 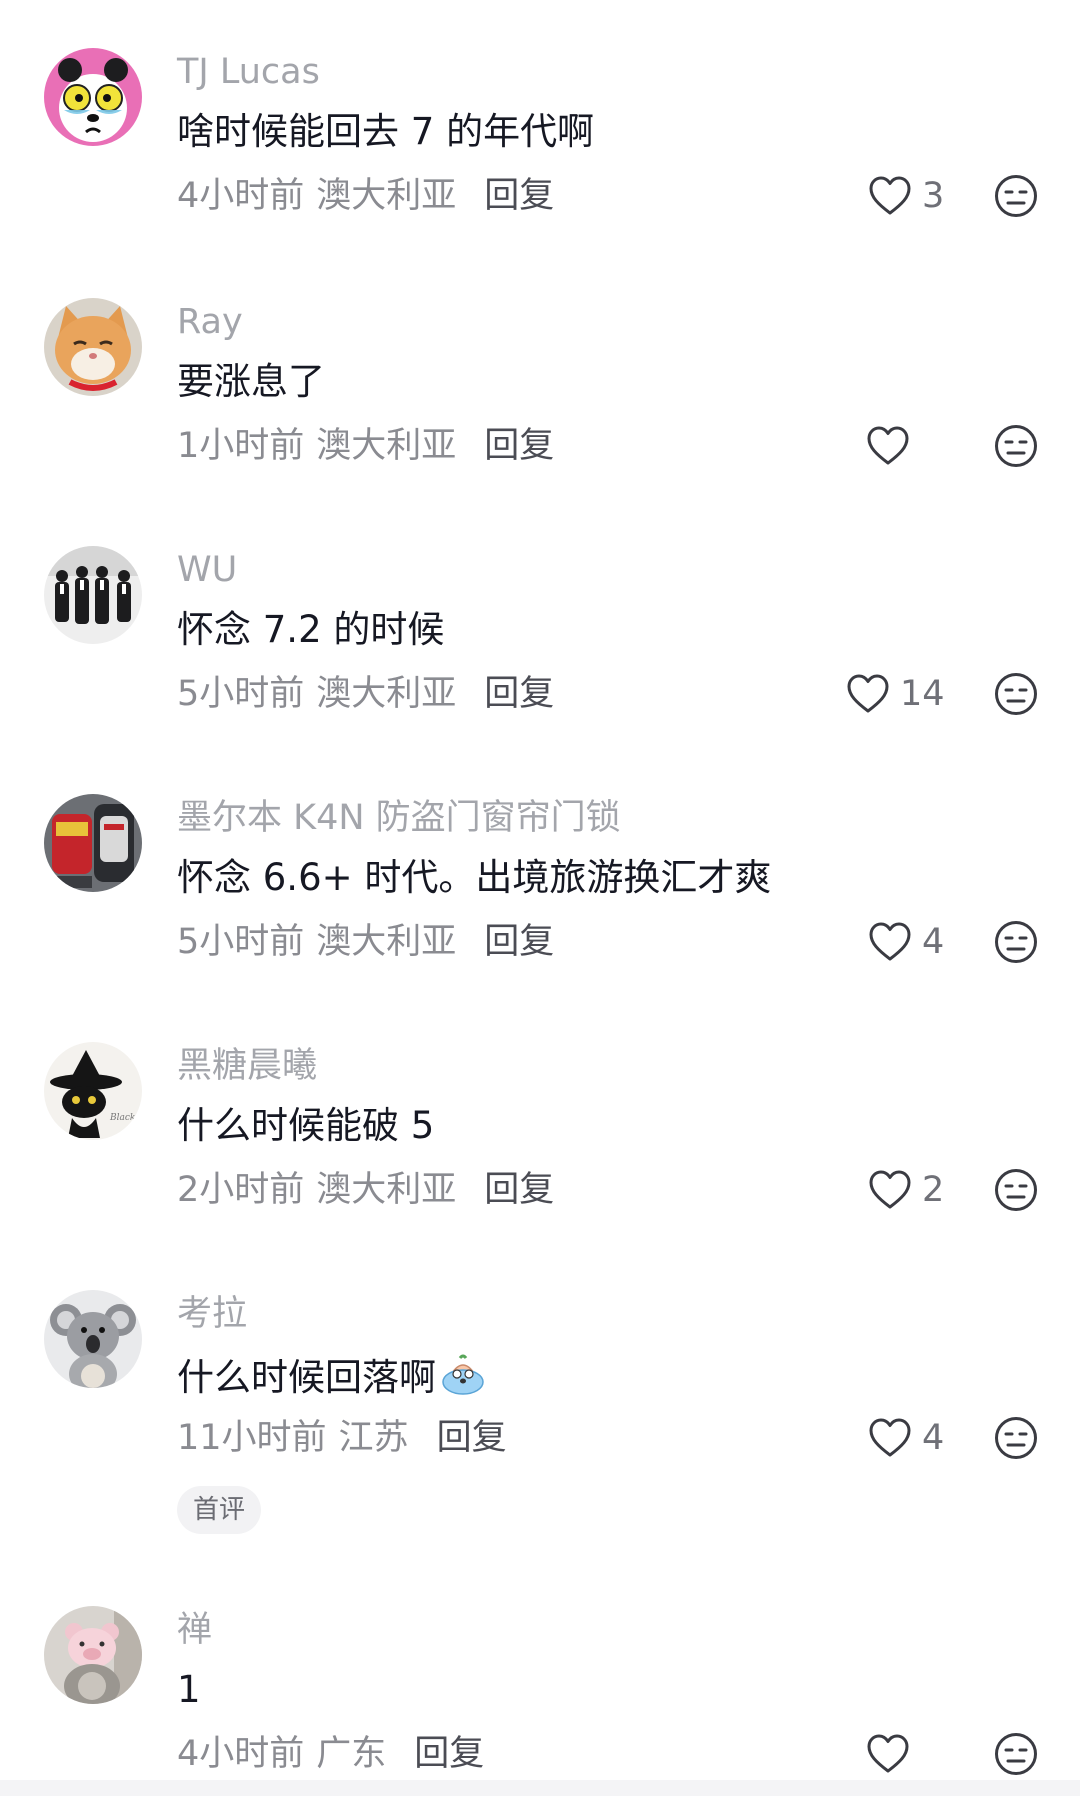 What do you see at coordinates (93, 1655) in the screenshot?
I see `piglet-toy-avatar` at bounding box center [93, 1655].